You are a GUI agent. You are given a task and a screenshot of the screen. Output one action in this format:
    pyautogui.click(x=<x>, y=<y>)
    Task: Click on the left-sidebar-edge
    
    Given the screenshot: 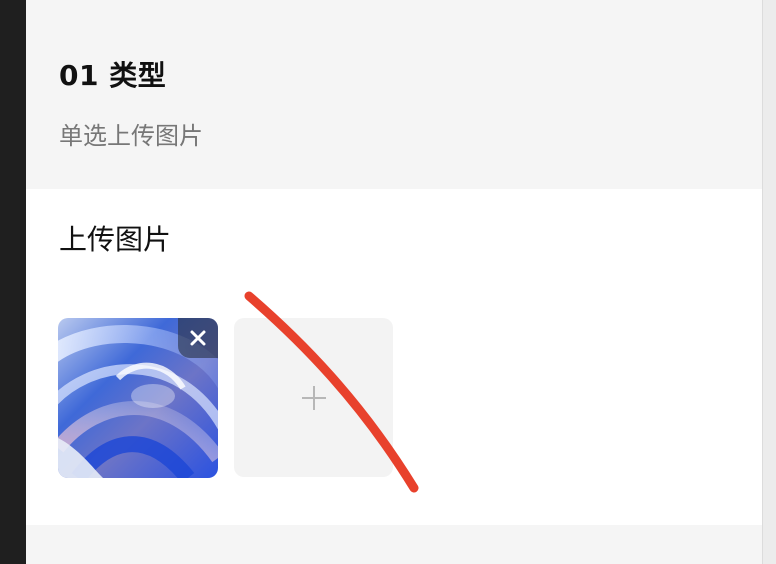 What is the action you would take?
    pyautogui.click(x=13, y=282)
    